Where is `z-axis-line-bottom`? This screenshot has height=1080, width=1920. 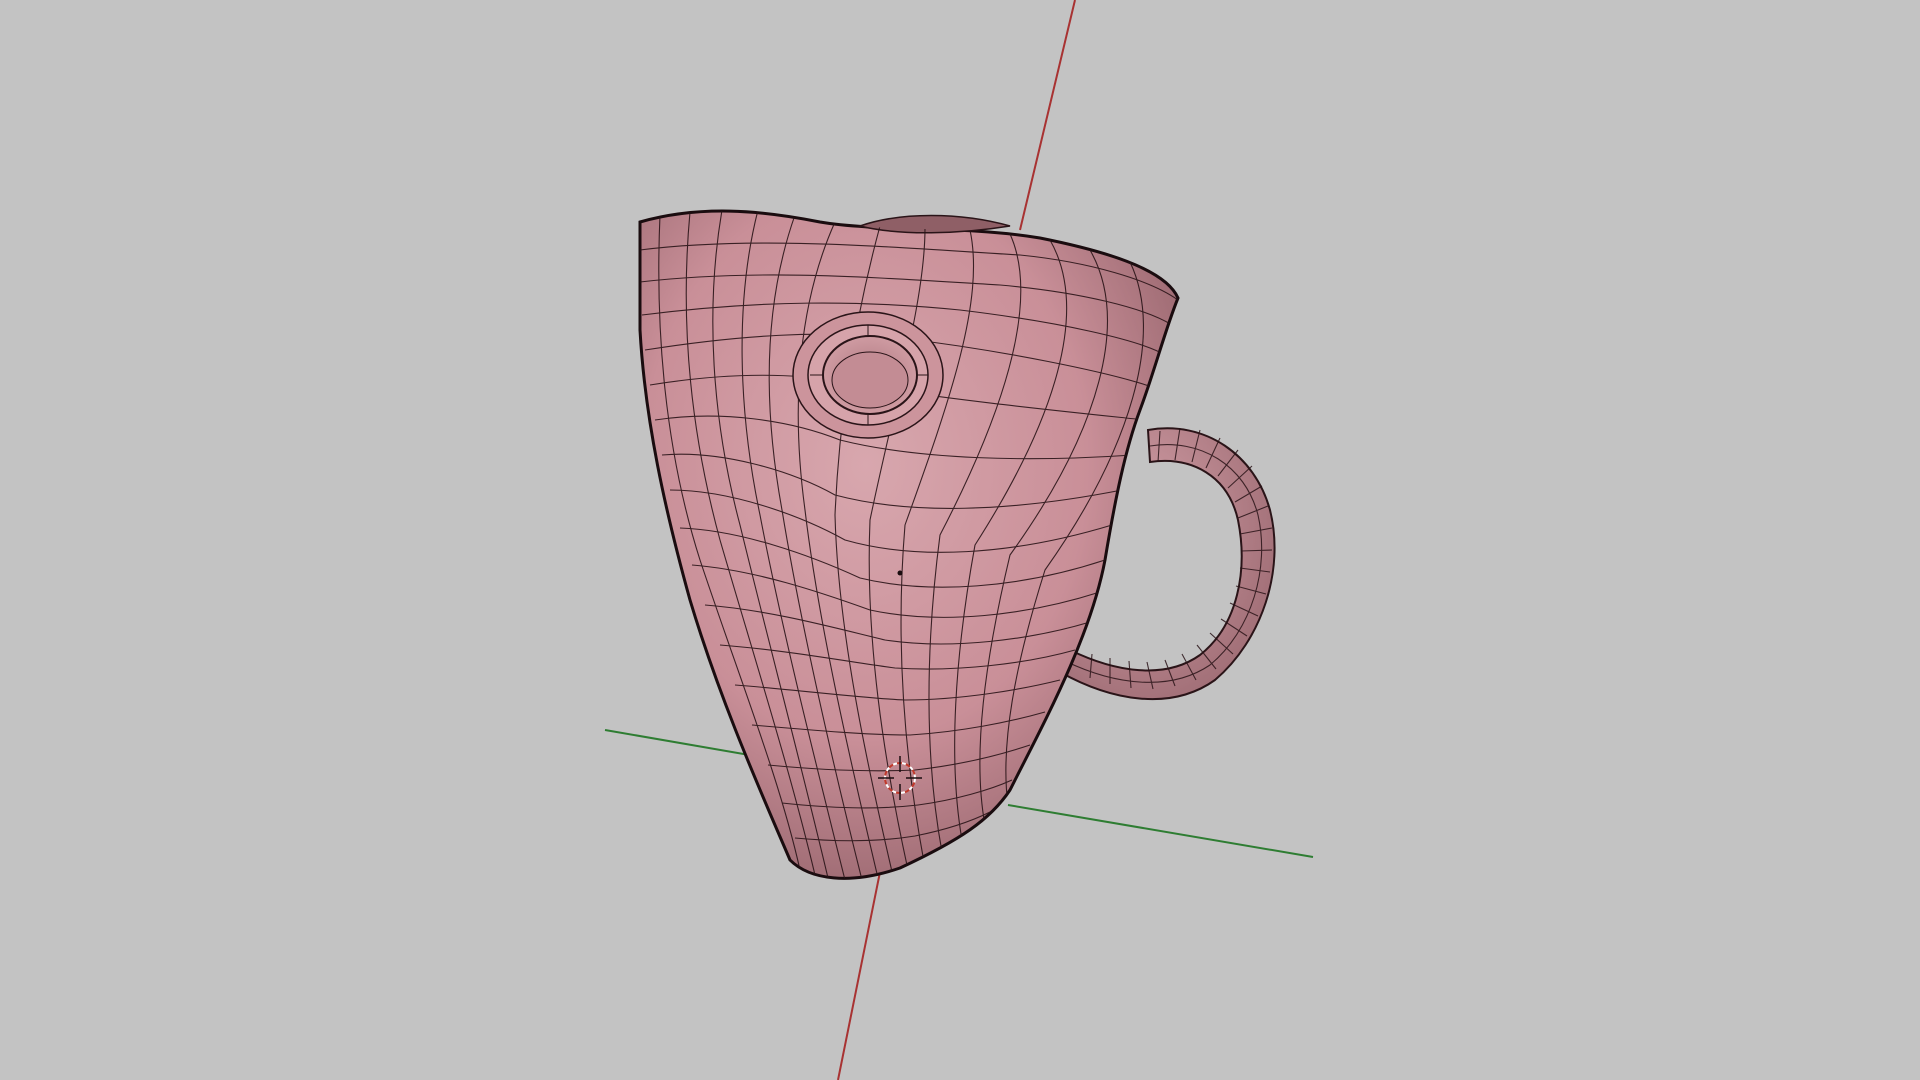
z-axis-line-bottom is located at coordinates (859, 975).